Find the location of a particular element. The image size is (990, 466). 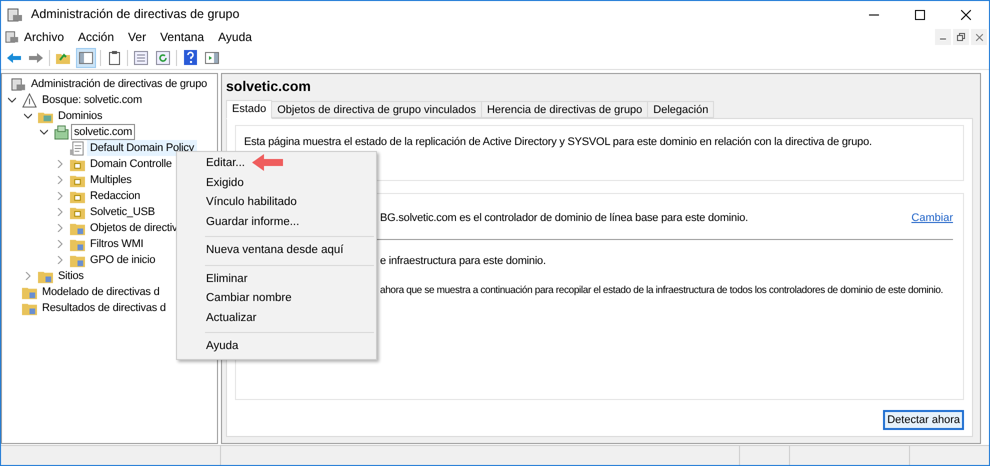

restore-icon is located at coordinates (961, 37).